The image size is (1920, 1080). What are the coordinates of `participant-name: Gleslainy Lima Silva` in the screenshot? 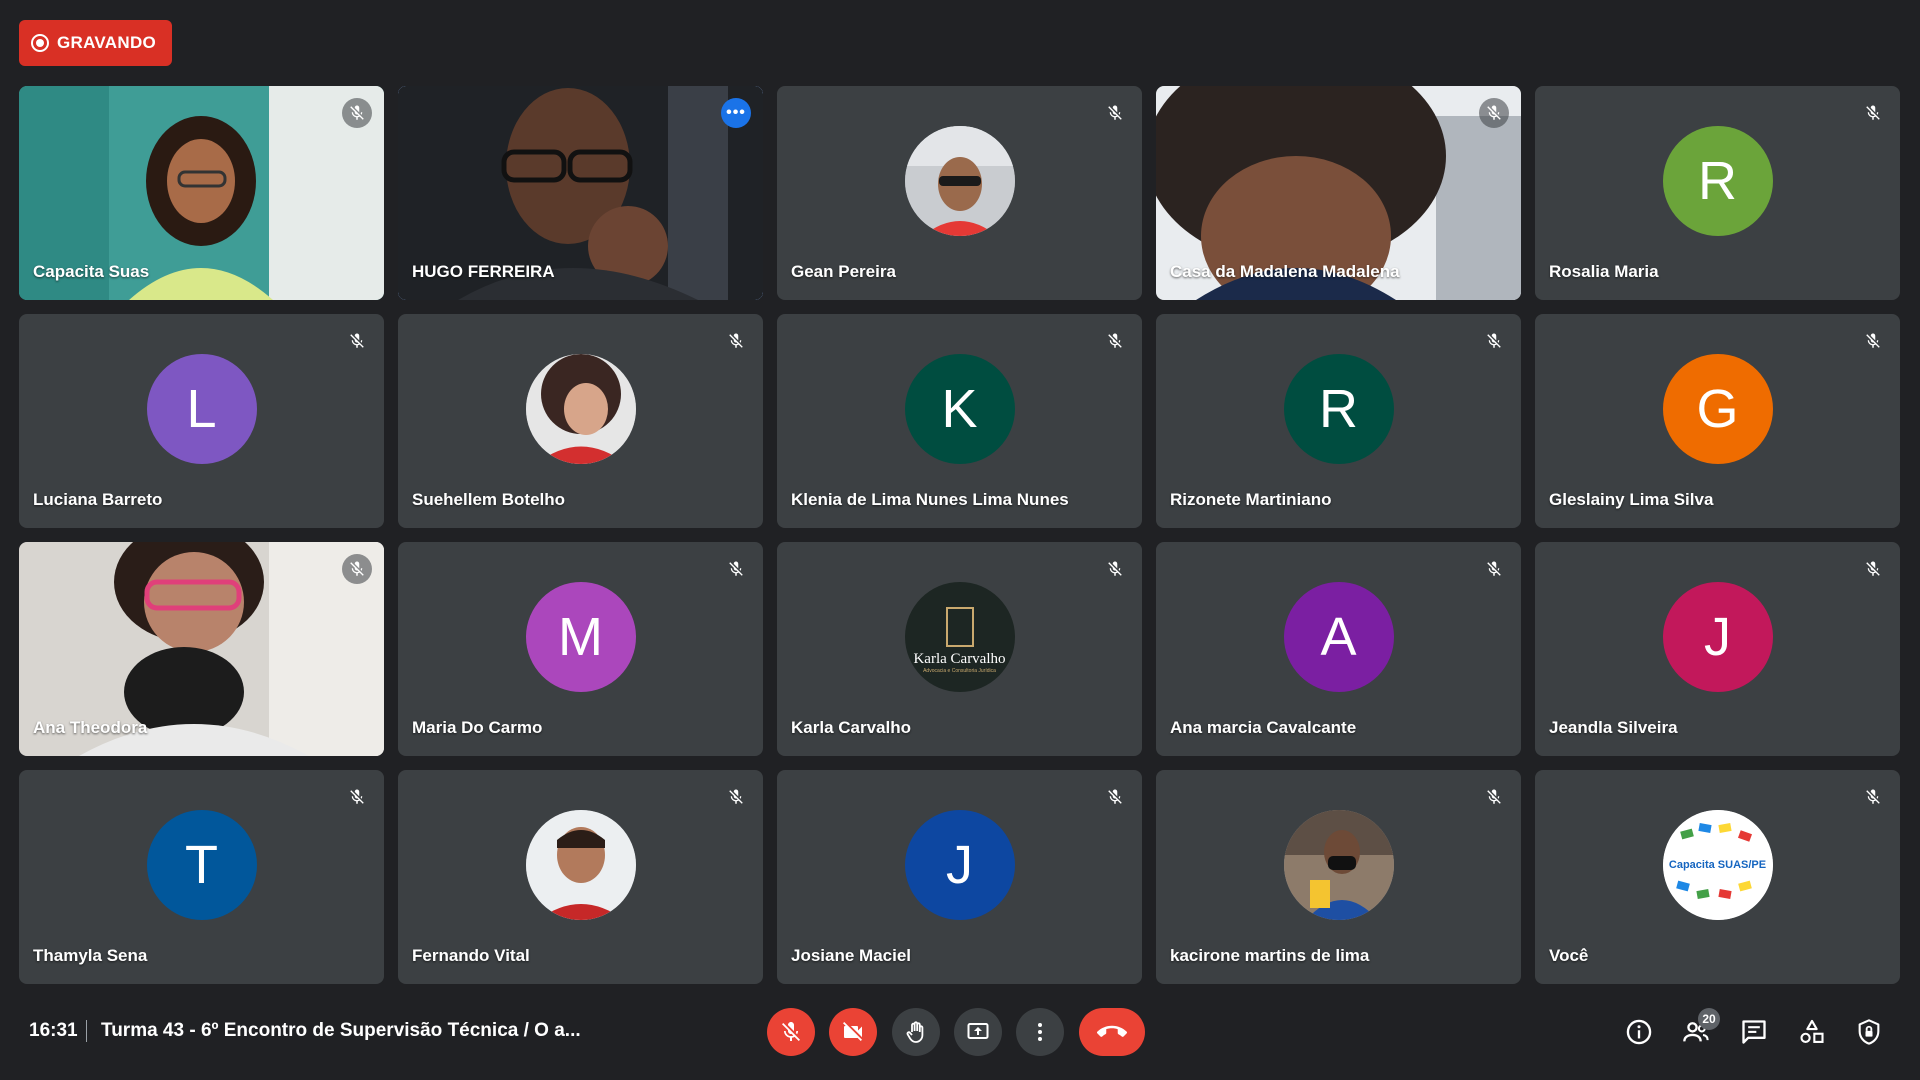 It's located at (1631, 499).